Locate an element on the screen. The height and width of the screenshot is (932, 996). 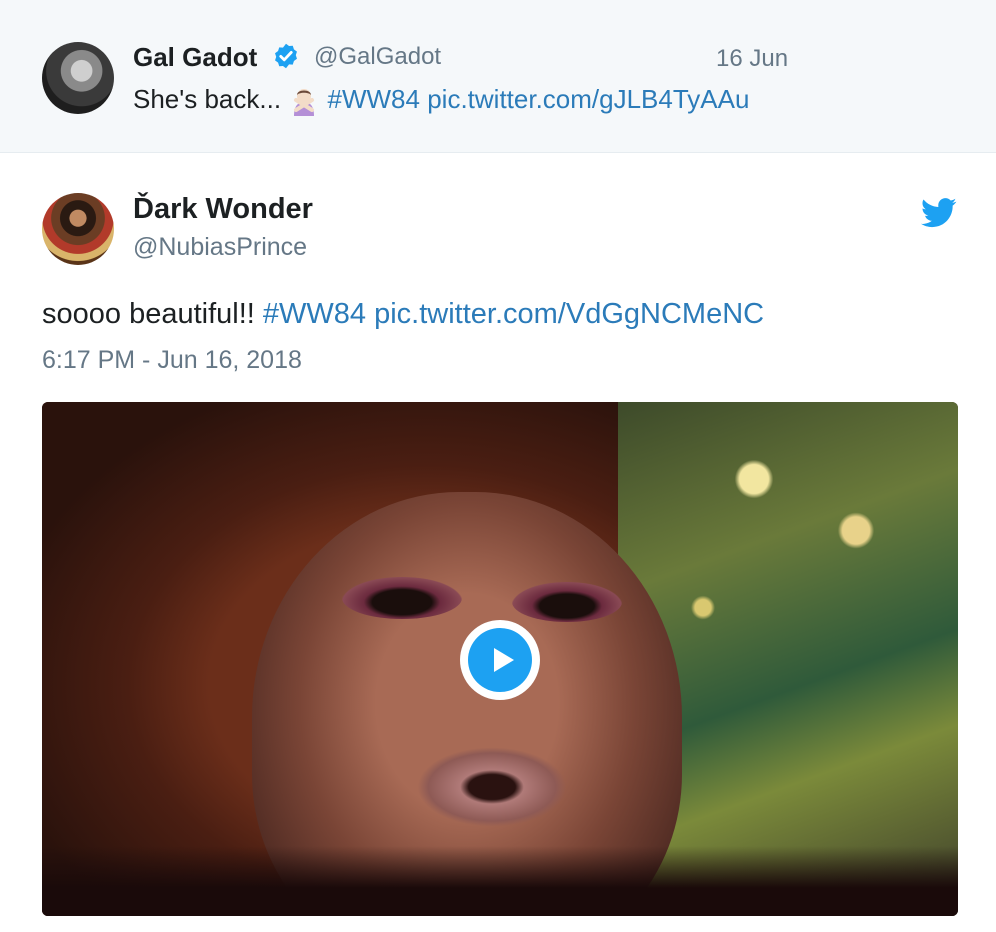
author-handle: @NubiasPrince is located at coordinates (220, 247).